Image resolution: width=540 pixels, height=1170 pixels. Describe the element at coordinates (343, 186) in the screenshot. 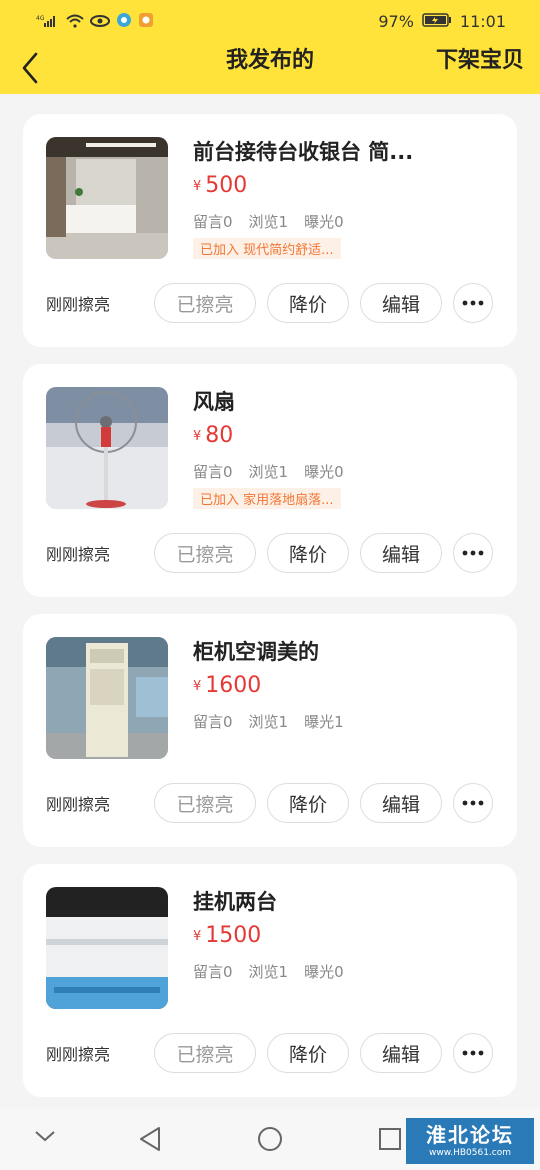

I see `item-price: ¥500` at that location.